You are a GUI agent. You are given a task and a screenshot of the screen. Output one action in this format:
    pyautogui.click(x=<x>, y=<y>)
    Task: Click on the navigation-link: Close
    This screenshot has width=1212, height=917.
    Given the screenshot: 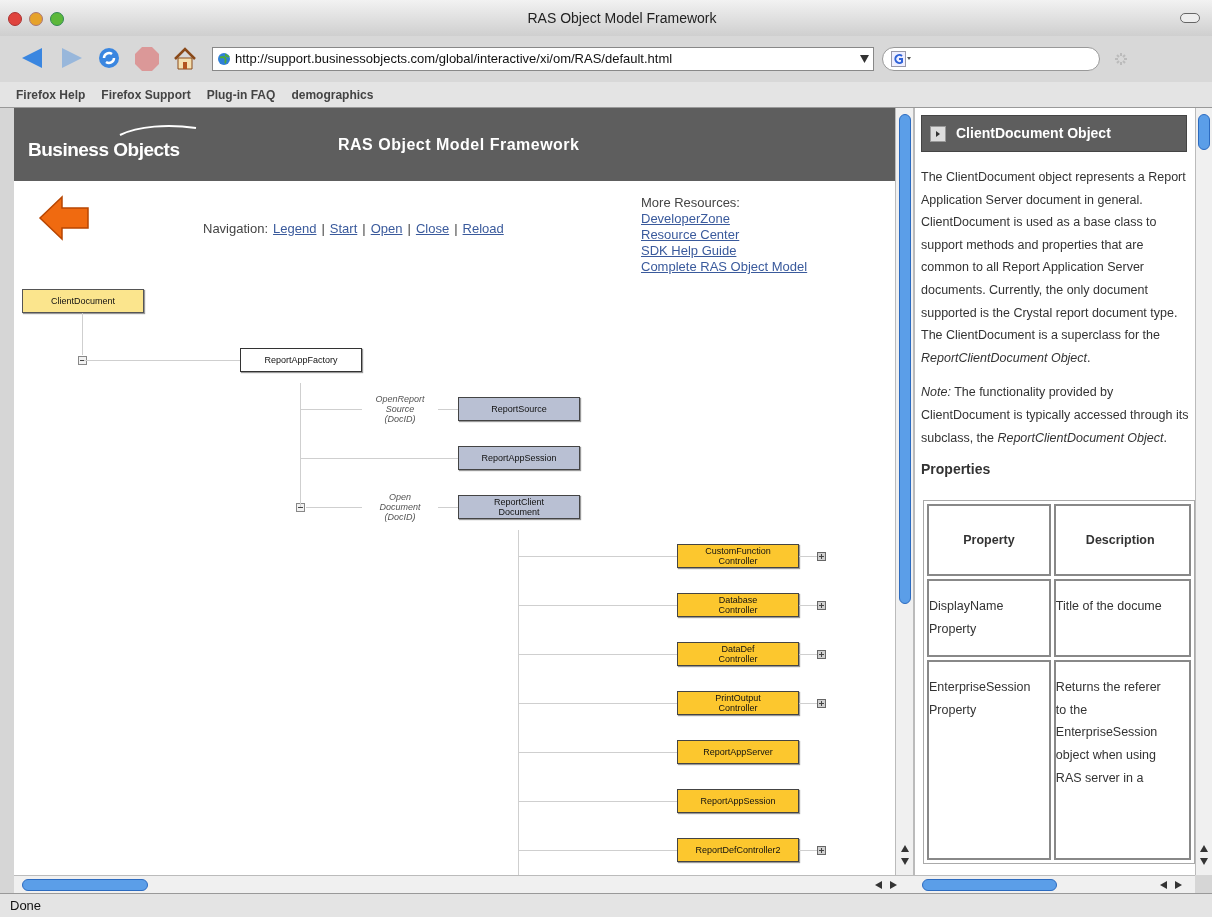 What is the action you would take?
    pyautogui.click(x=432, y=229)
    